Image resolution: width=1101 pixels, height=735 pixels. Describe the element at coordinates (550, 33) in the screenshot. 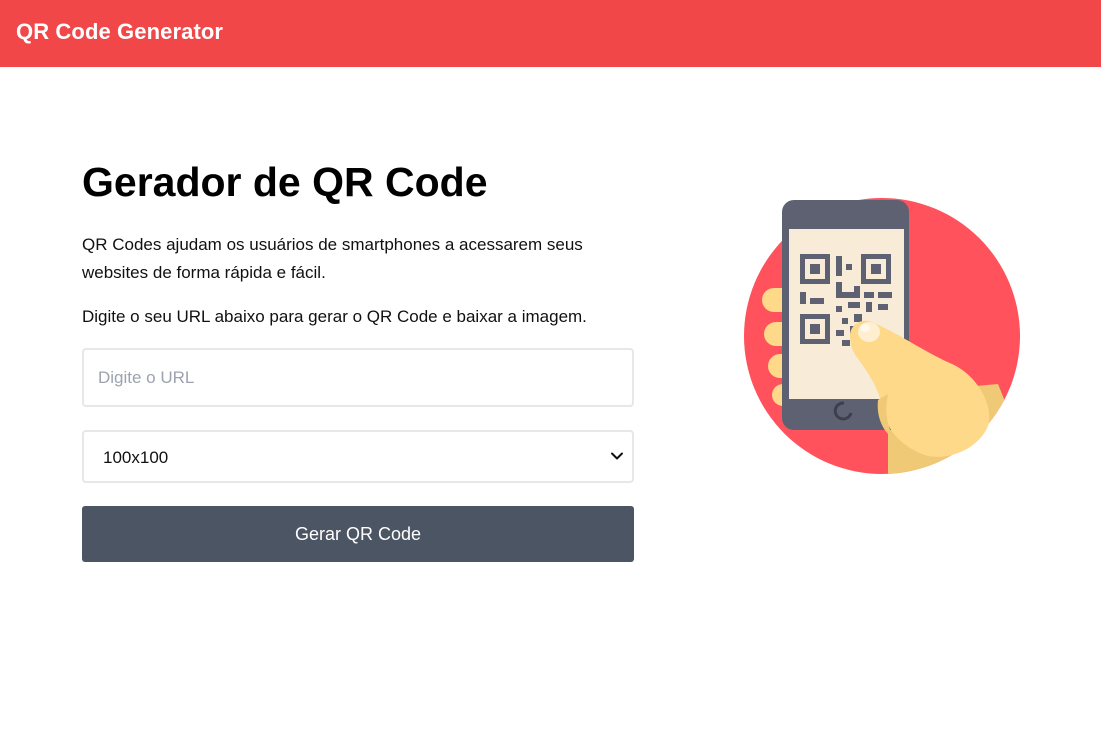

I see `top-navbar: QR Code Generator` at that location.